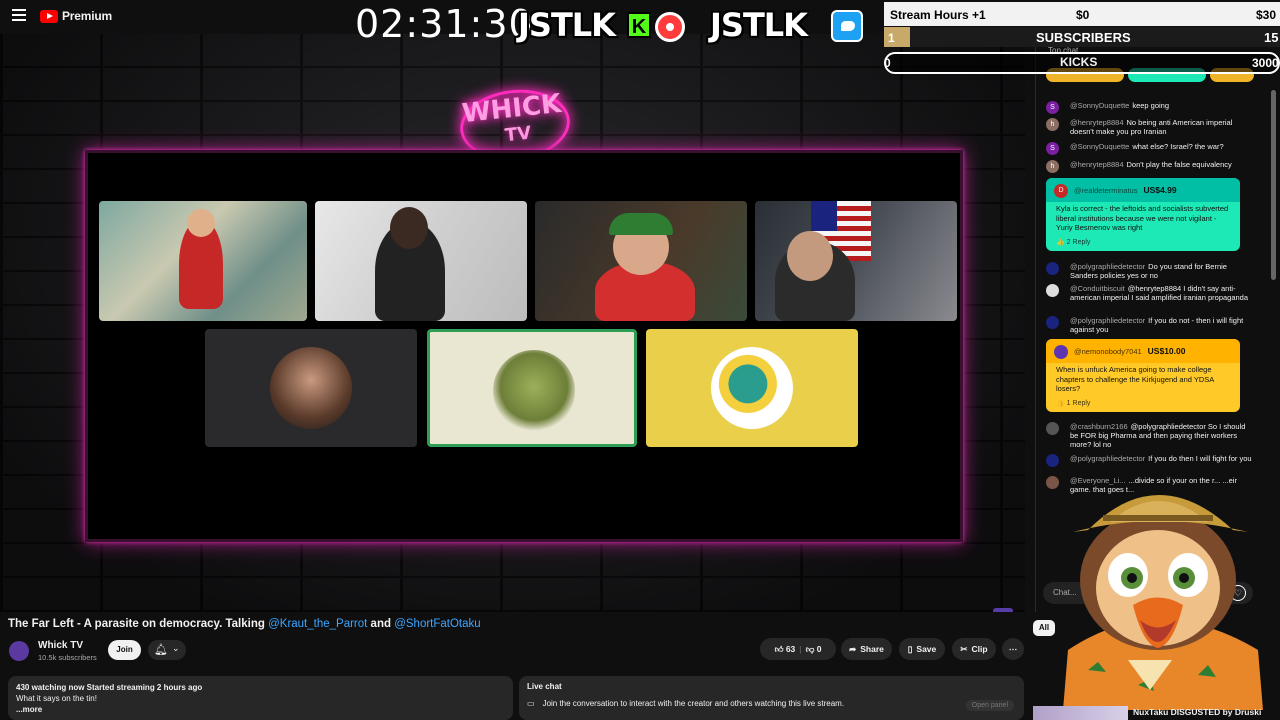 This screenshot has width=1280, height=720. I want to click on stream-timer: 02:31:30, so click(444, 24).